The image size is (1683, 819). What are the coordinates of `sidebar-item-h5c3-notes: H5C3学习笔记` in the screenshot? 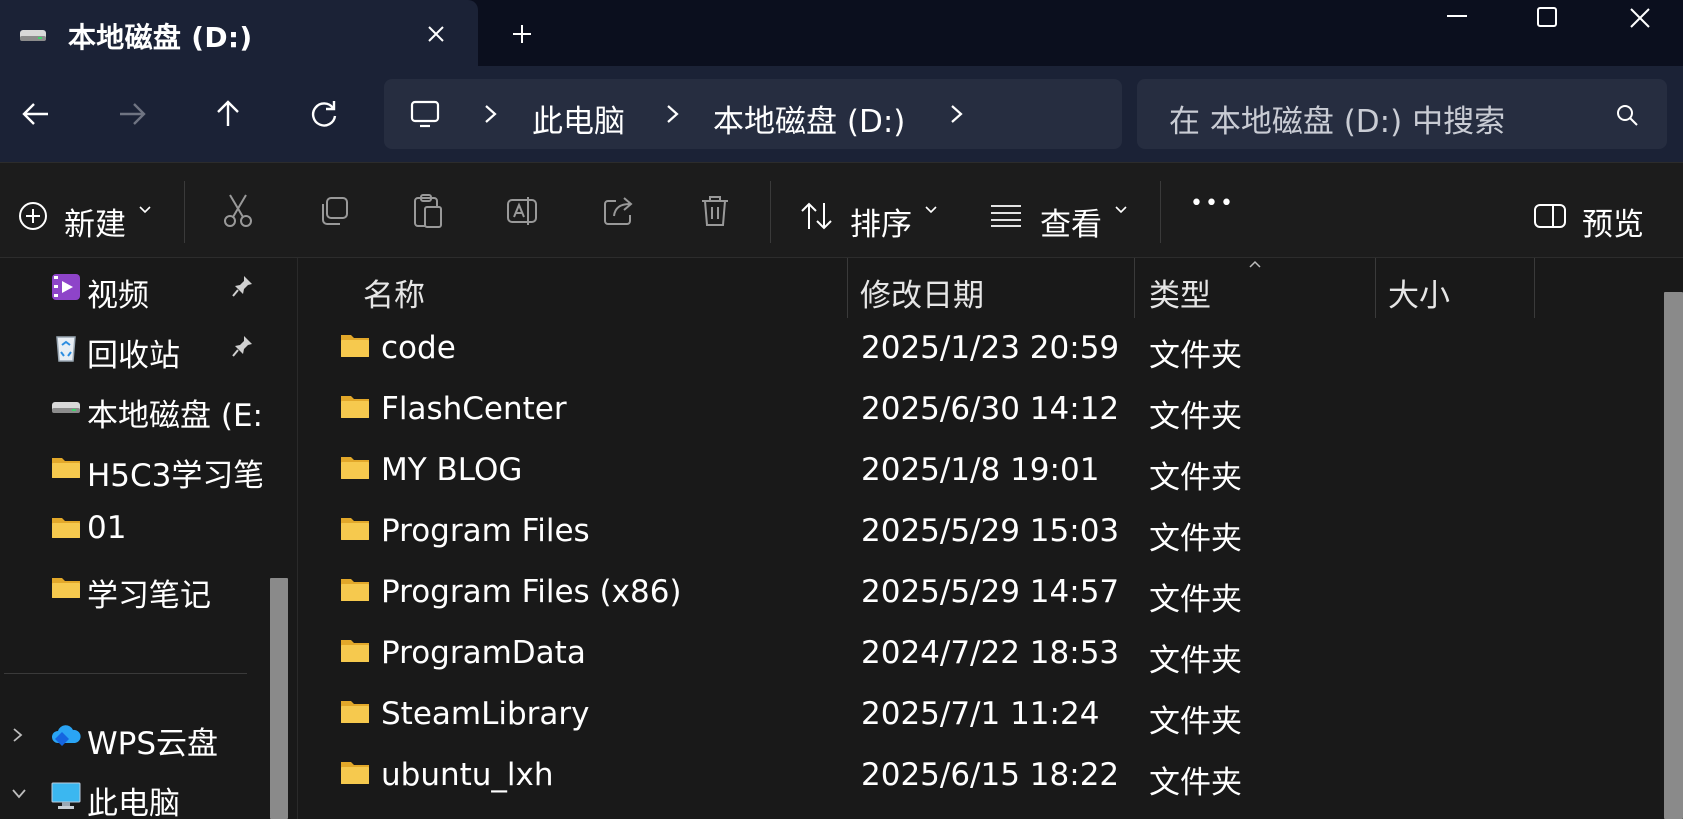 It's located at (135, 467).